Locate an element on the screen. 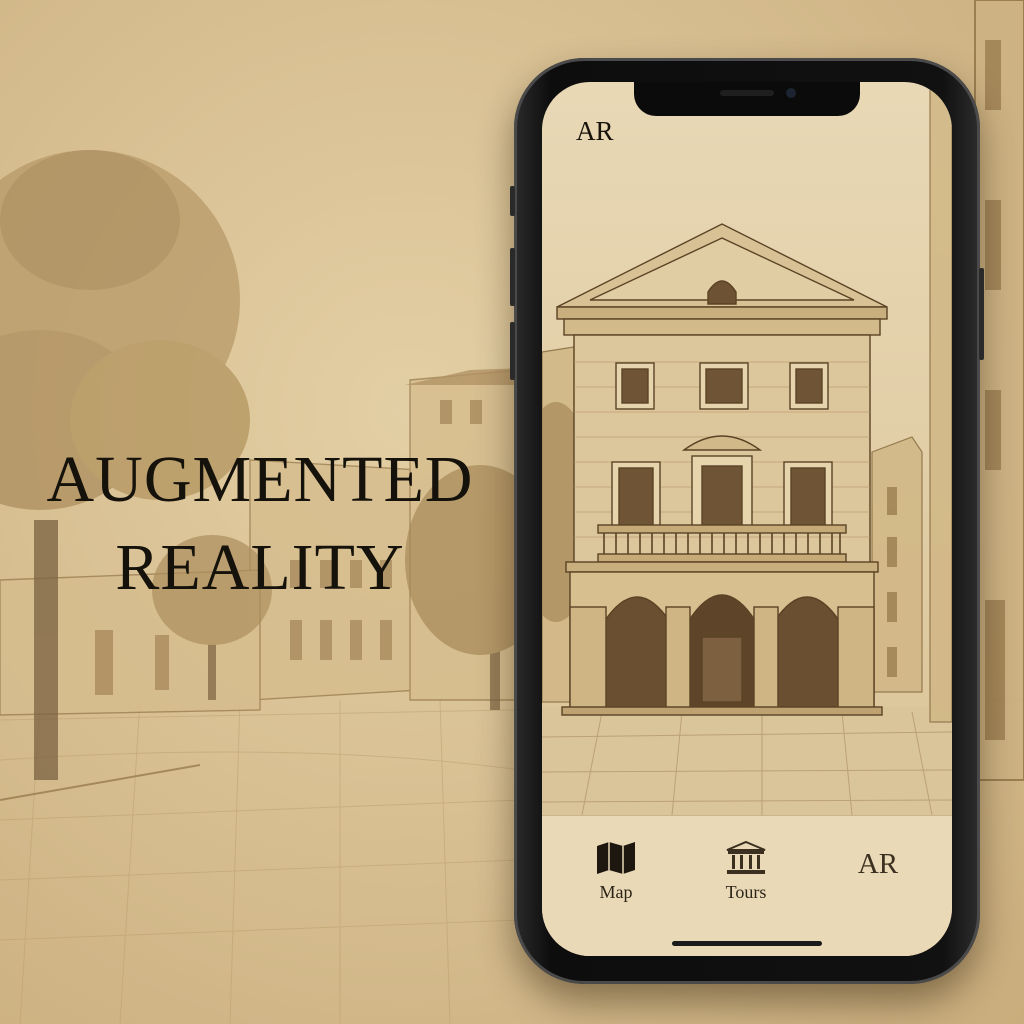 The image size is (1024, 1024). tab-tours: Tours is located at coordinates (746, 871).